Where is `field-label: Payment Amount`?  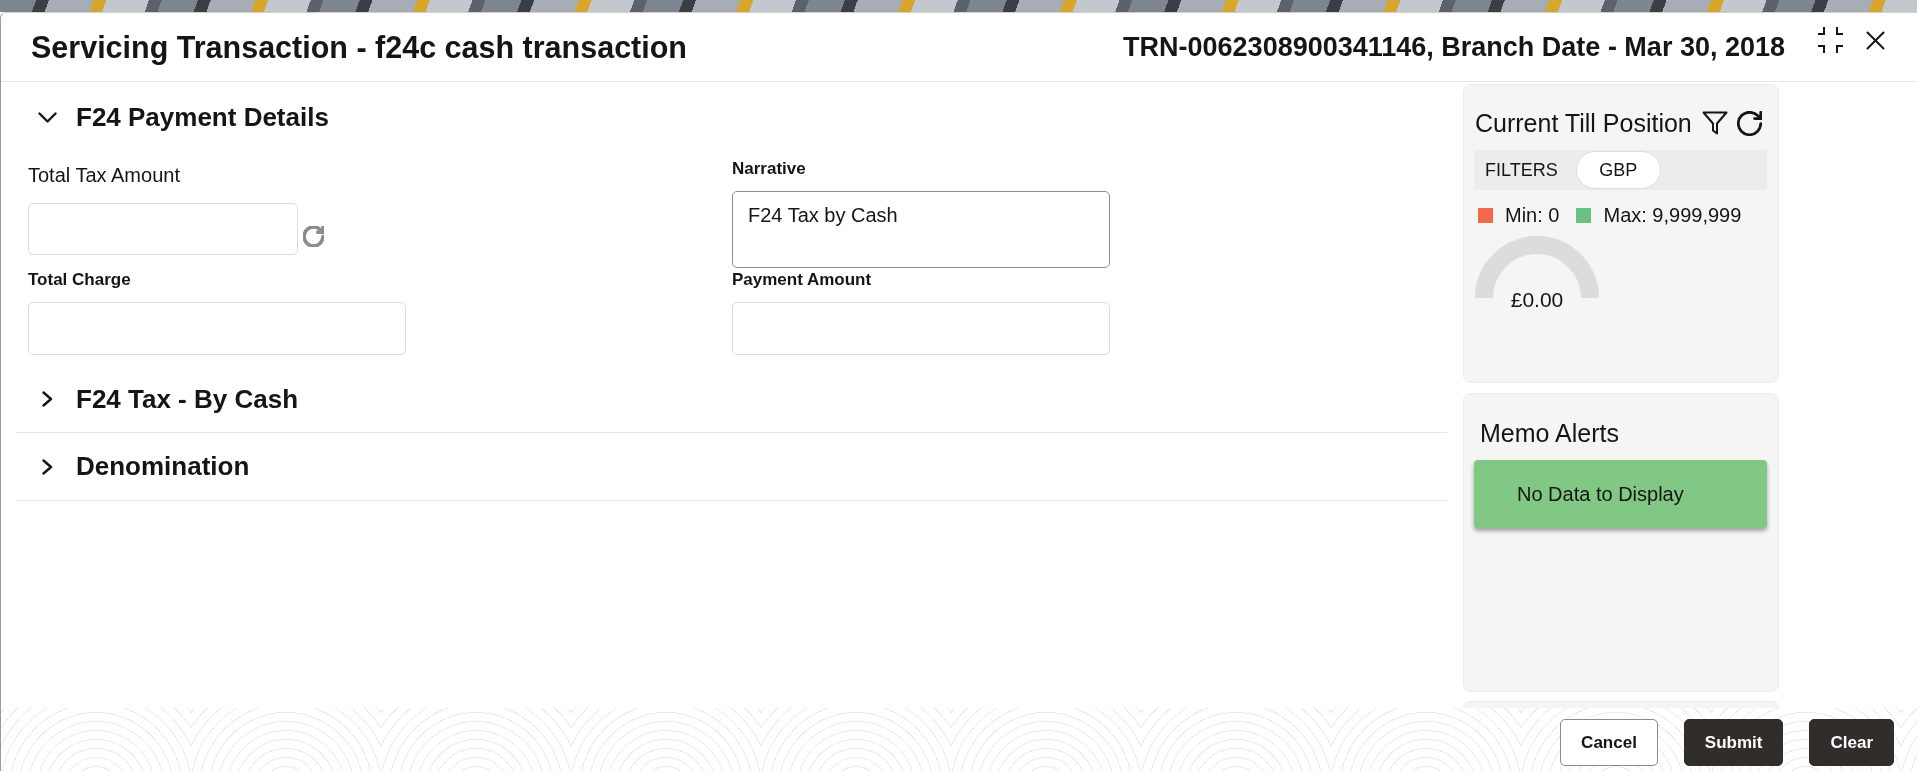 field-label: Payment Amount is located at coordinates (802, 280).